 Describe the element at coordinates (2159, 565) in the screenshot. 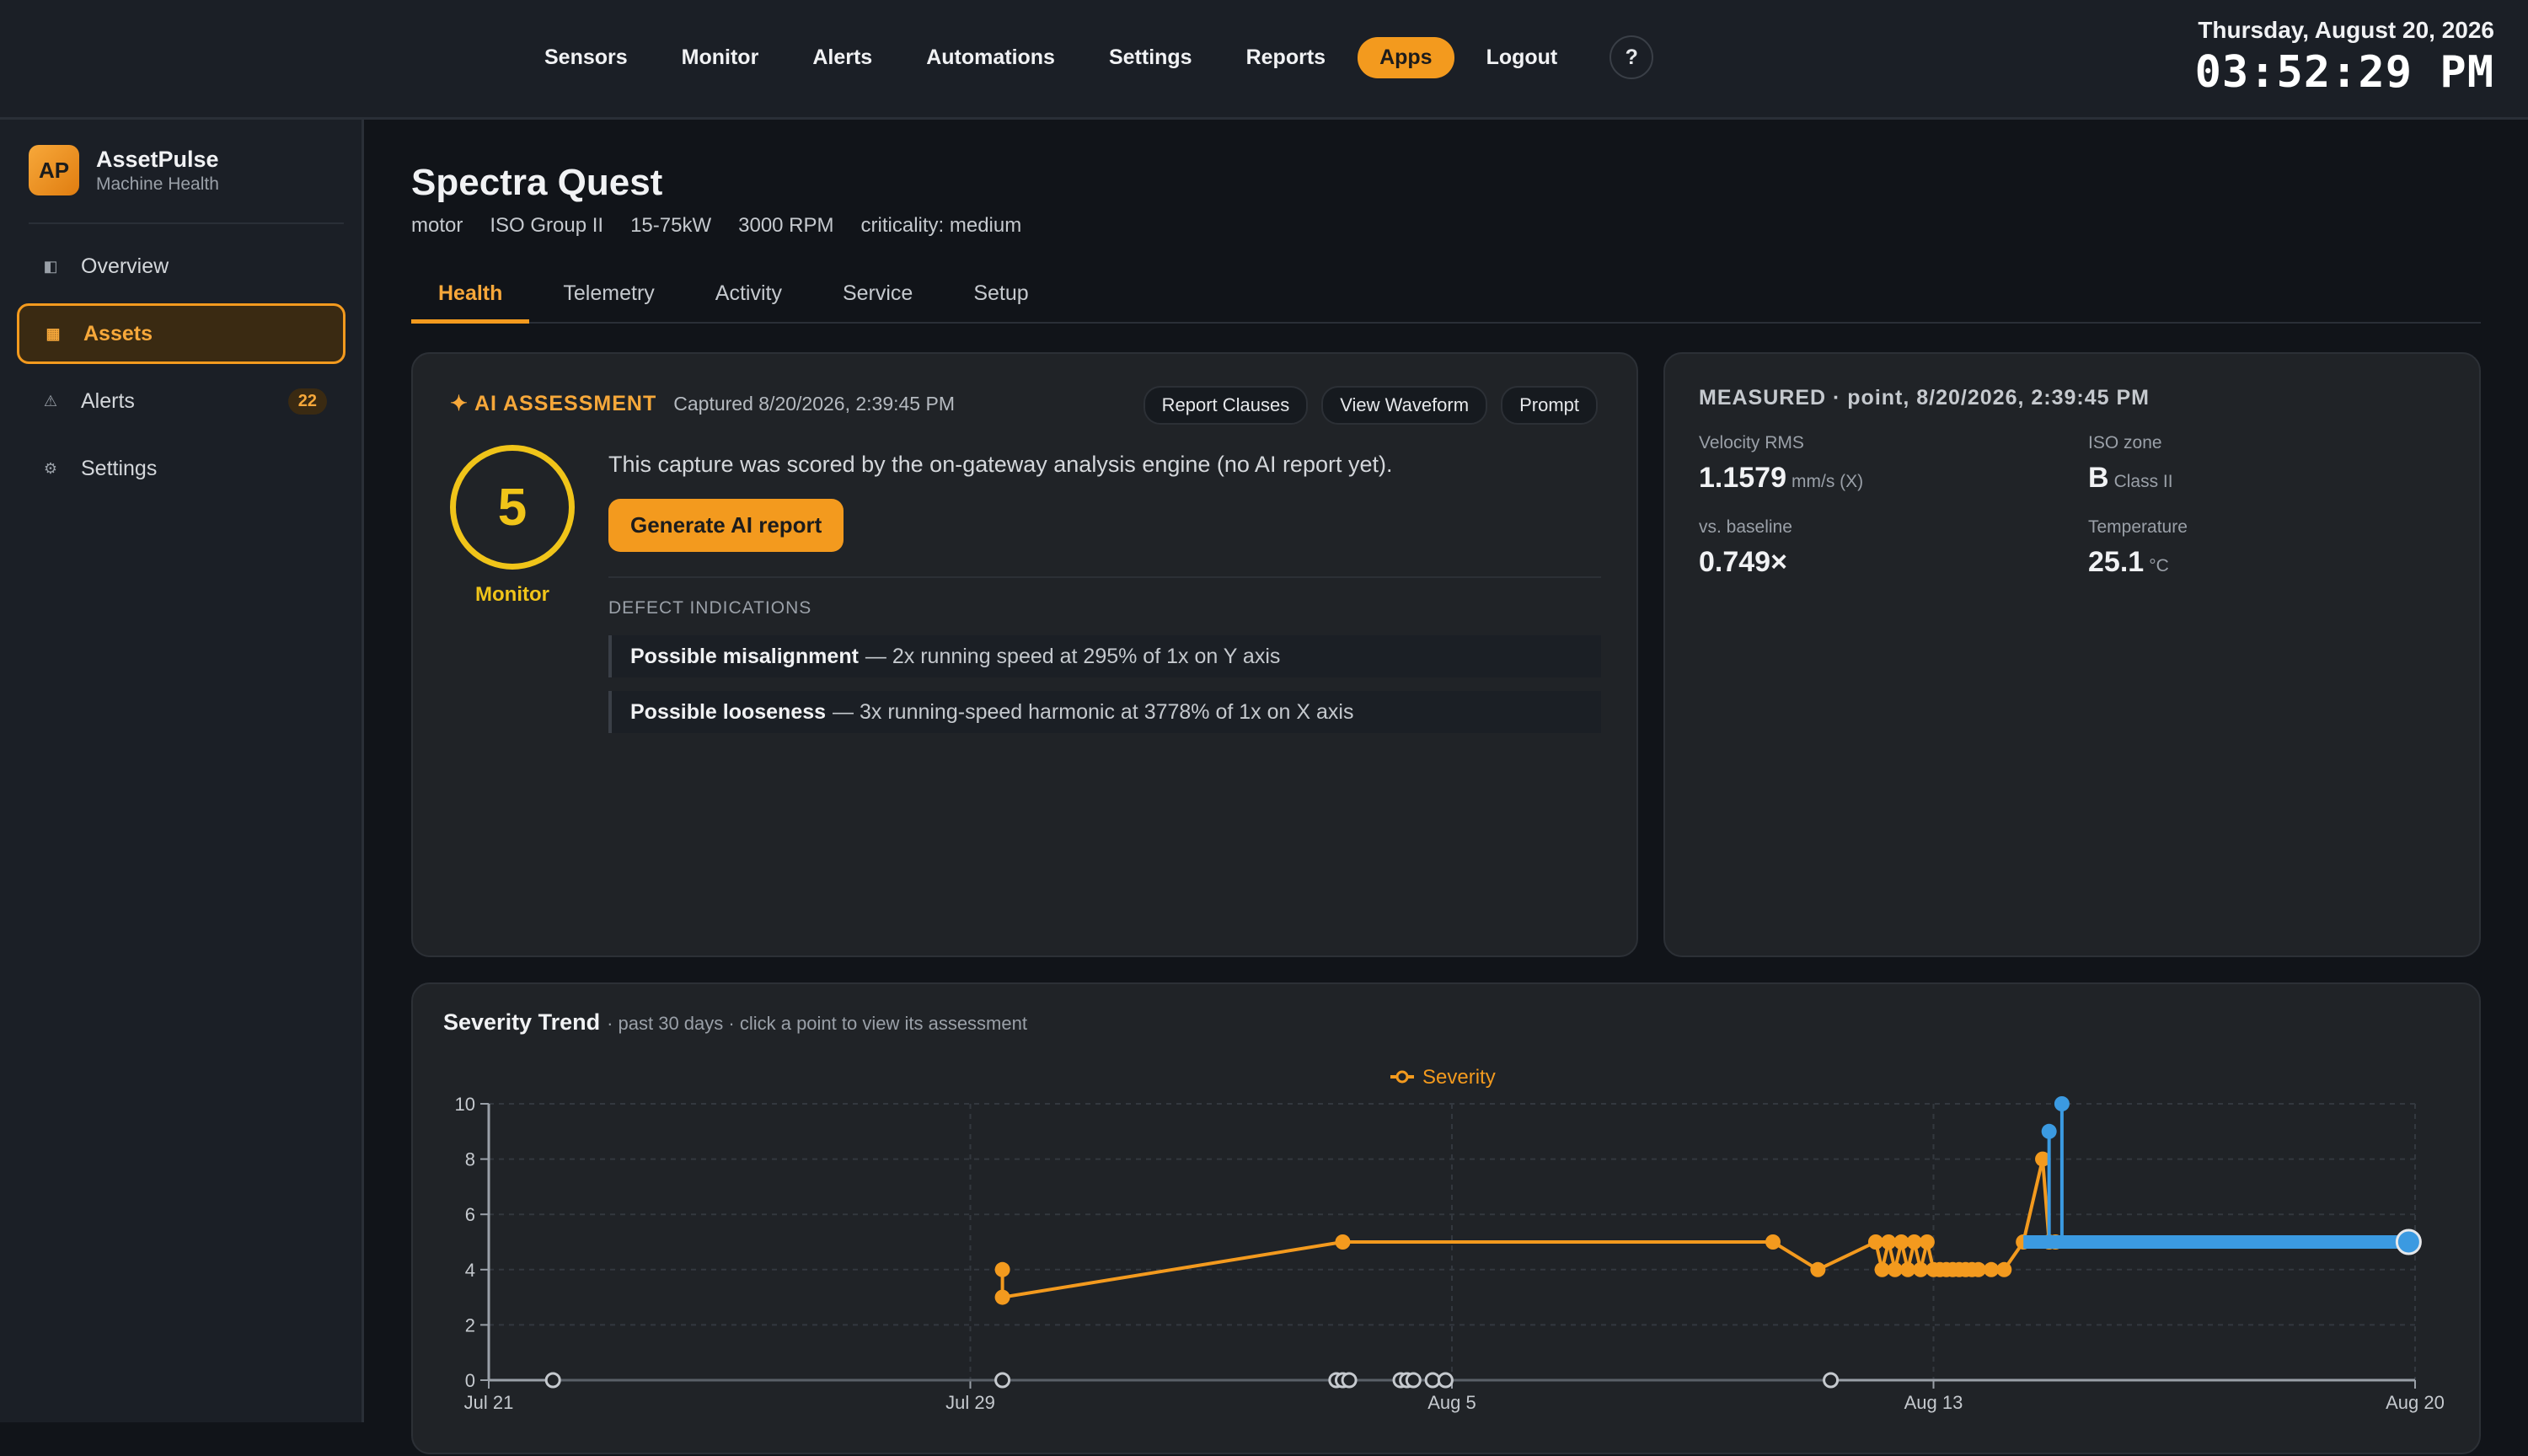

I see `temperature-unit: °C` at that location.